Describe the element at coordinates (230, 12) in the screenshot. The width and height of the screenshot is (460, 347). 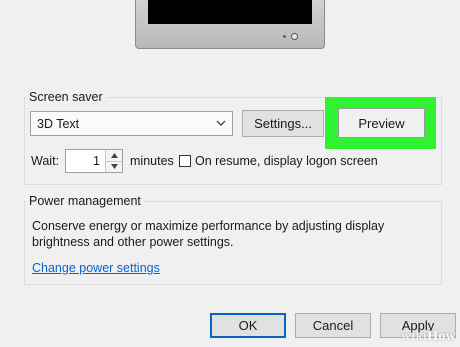
I see `monitor-screen` at that location.